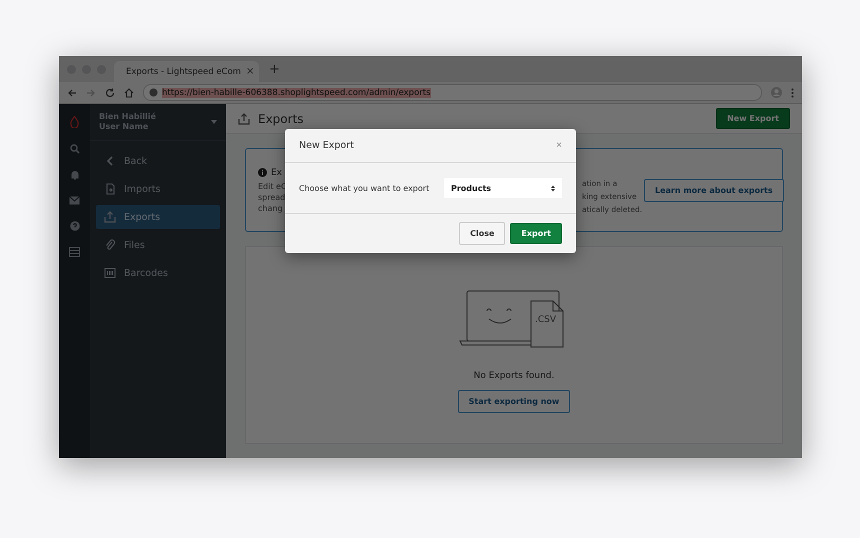 This screenshot has height=538, width=860. I want to click on sidebar-item: Barcodes, so click(158, 273).